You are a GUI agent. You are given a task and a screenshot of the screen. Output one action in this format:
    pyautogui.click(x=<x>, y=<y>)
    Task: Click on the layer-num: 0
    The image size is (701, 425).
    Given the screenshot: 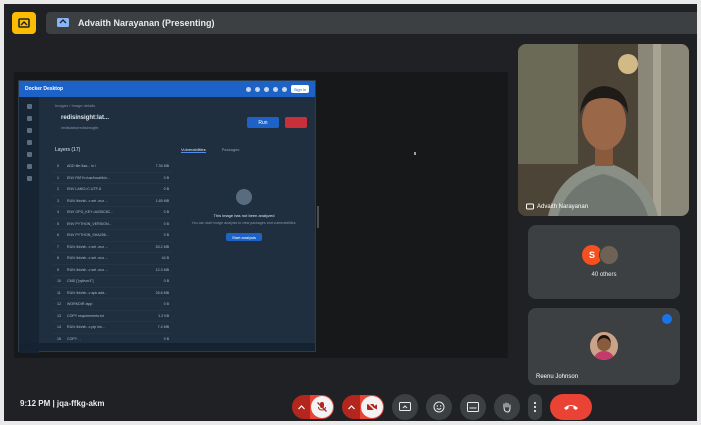 What is the action you would take?
    pyautogui.click(x=58, y=166)
    